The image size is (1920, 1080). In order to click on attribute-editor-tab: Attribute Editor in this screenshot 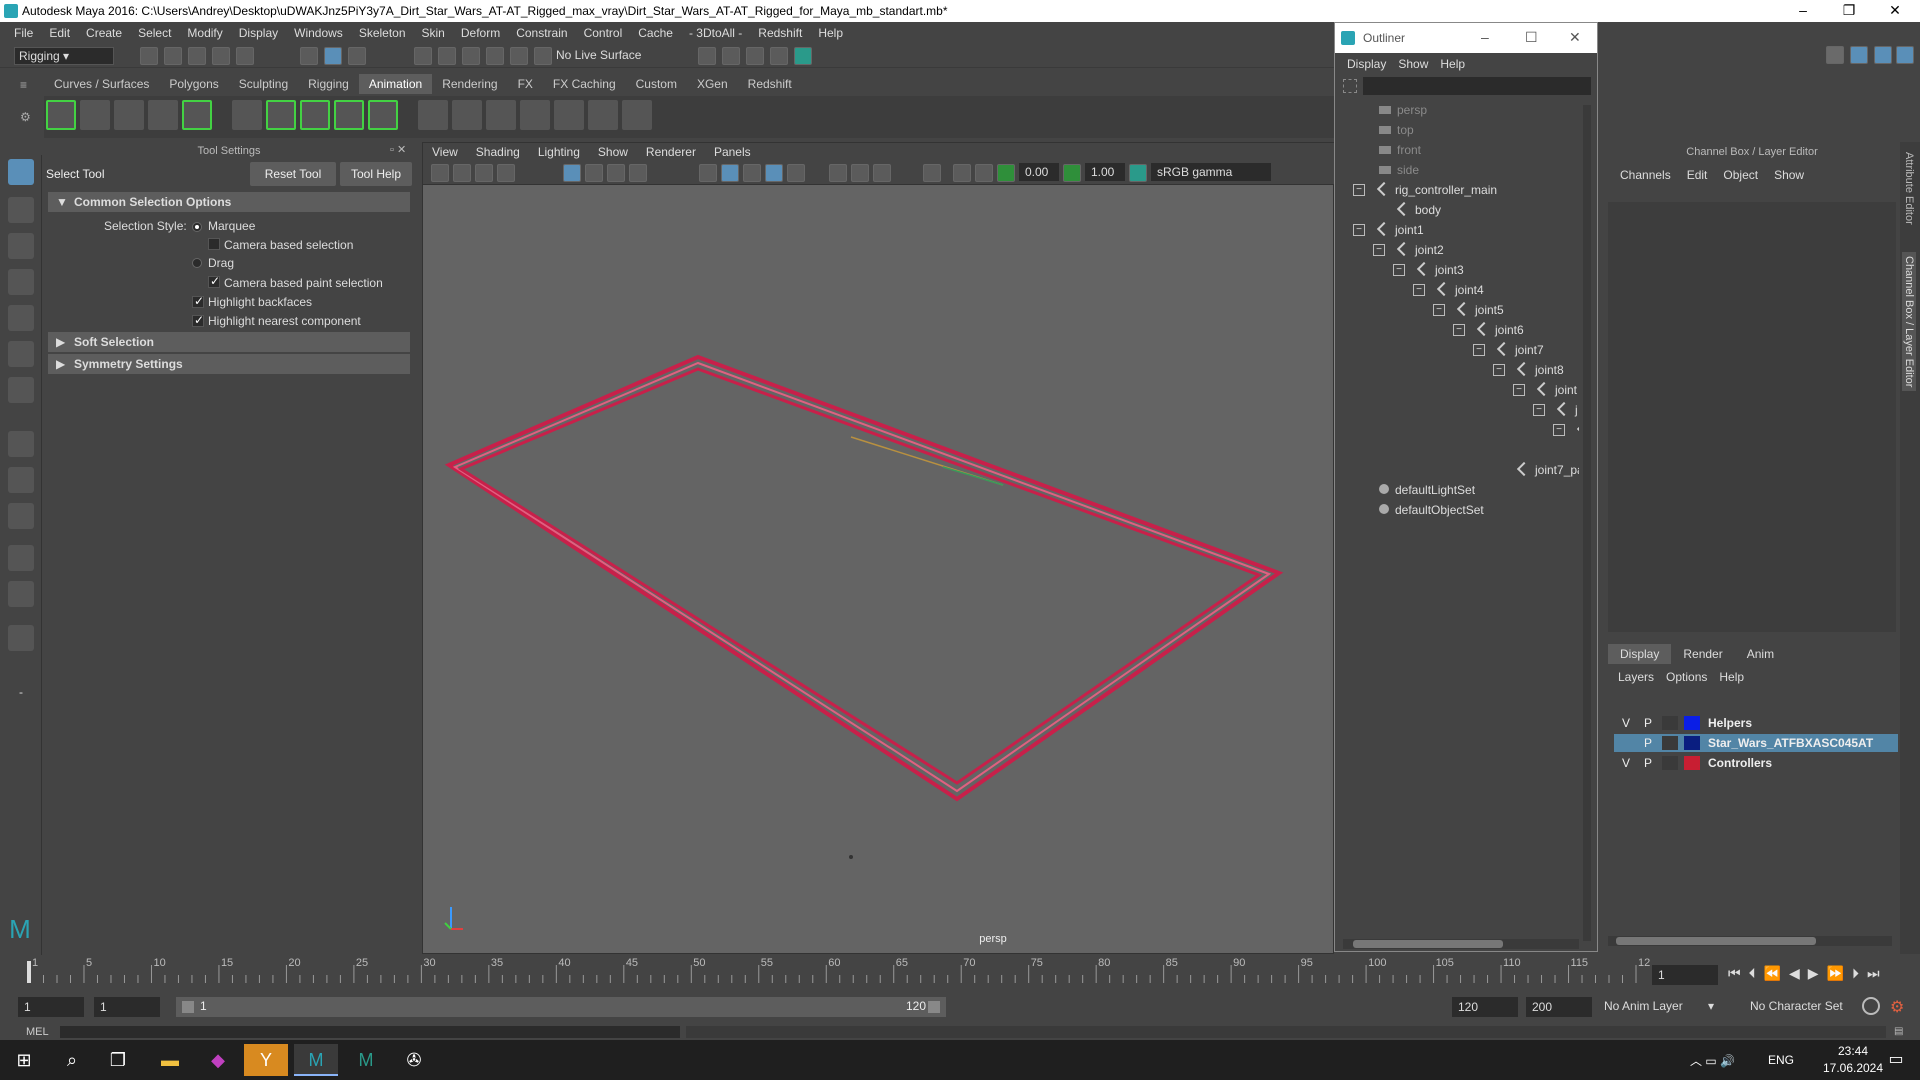, I will do `click(1909, 188)`.